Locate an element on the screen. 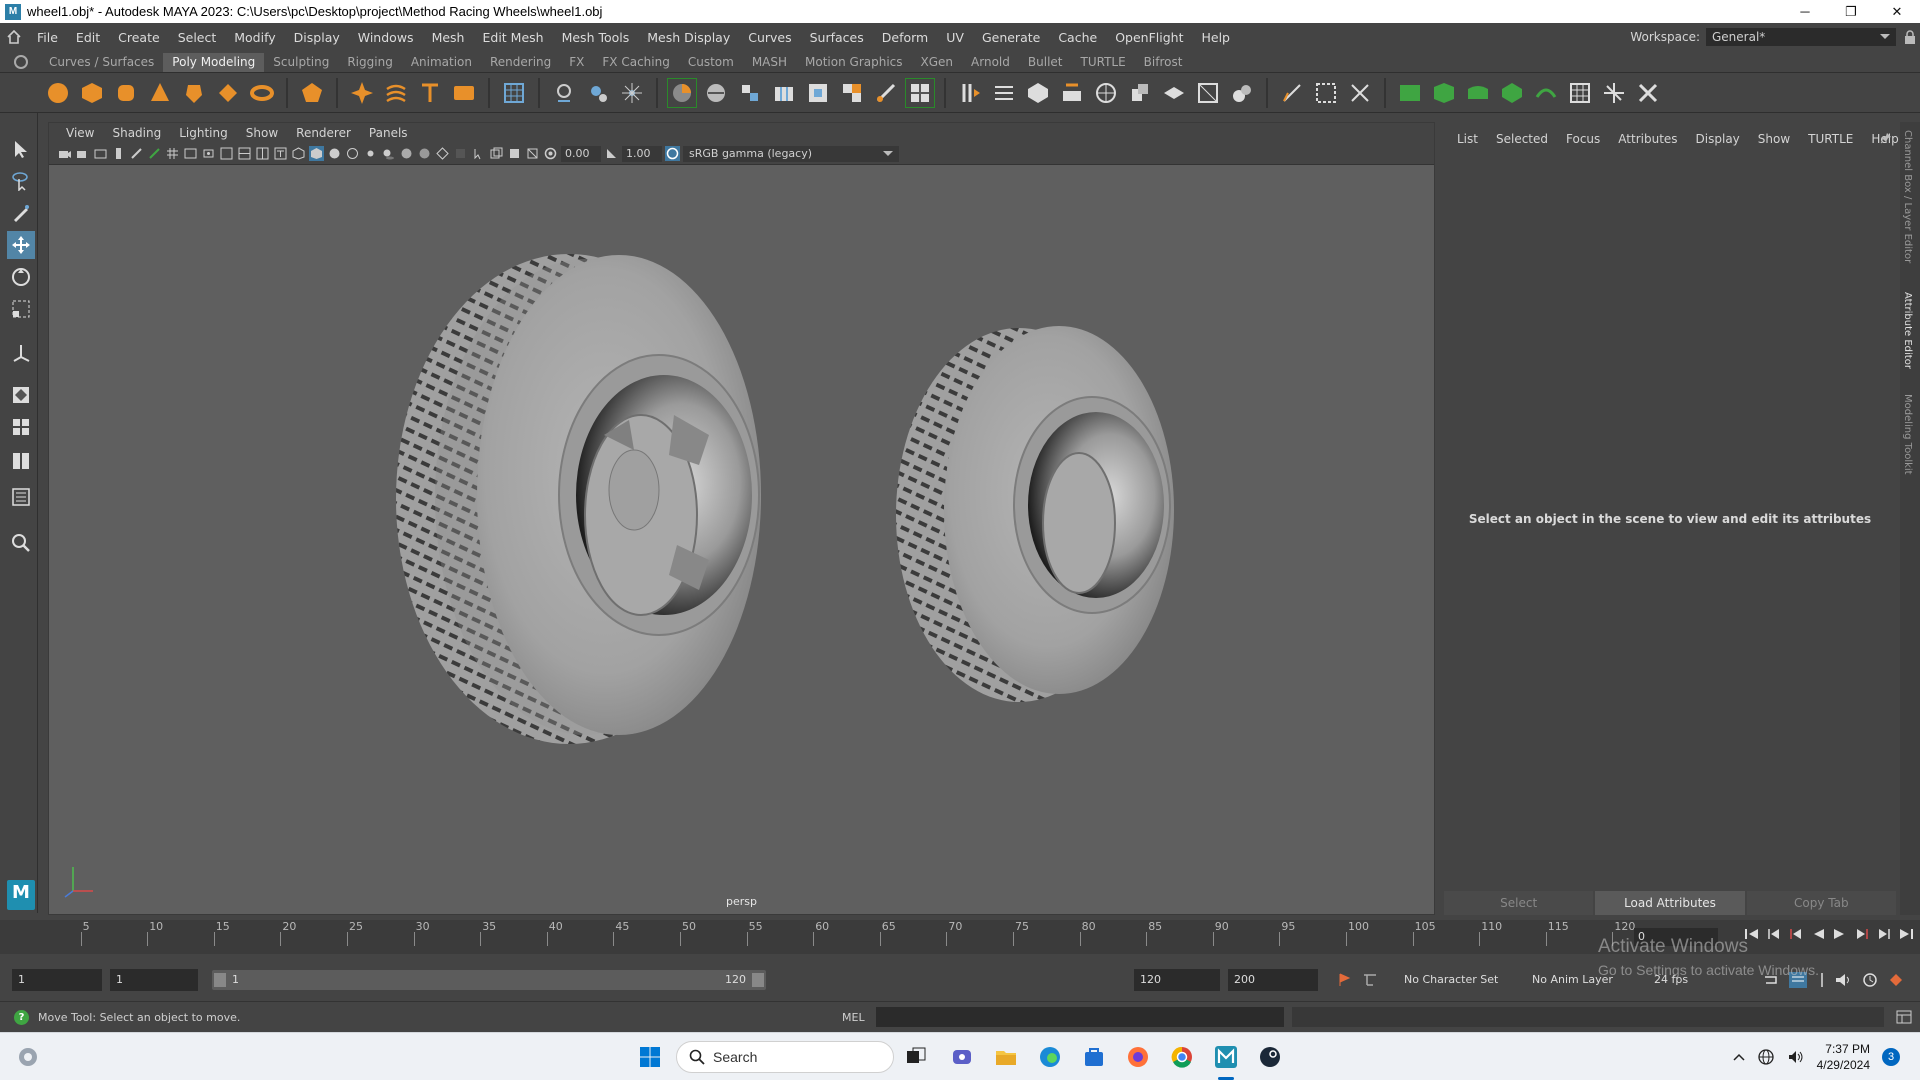 The width and height of the screenshot is (1920, 1080). field-chart-icon is located at coordinates (244, 153).